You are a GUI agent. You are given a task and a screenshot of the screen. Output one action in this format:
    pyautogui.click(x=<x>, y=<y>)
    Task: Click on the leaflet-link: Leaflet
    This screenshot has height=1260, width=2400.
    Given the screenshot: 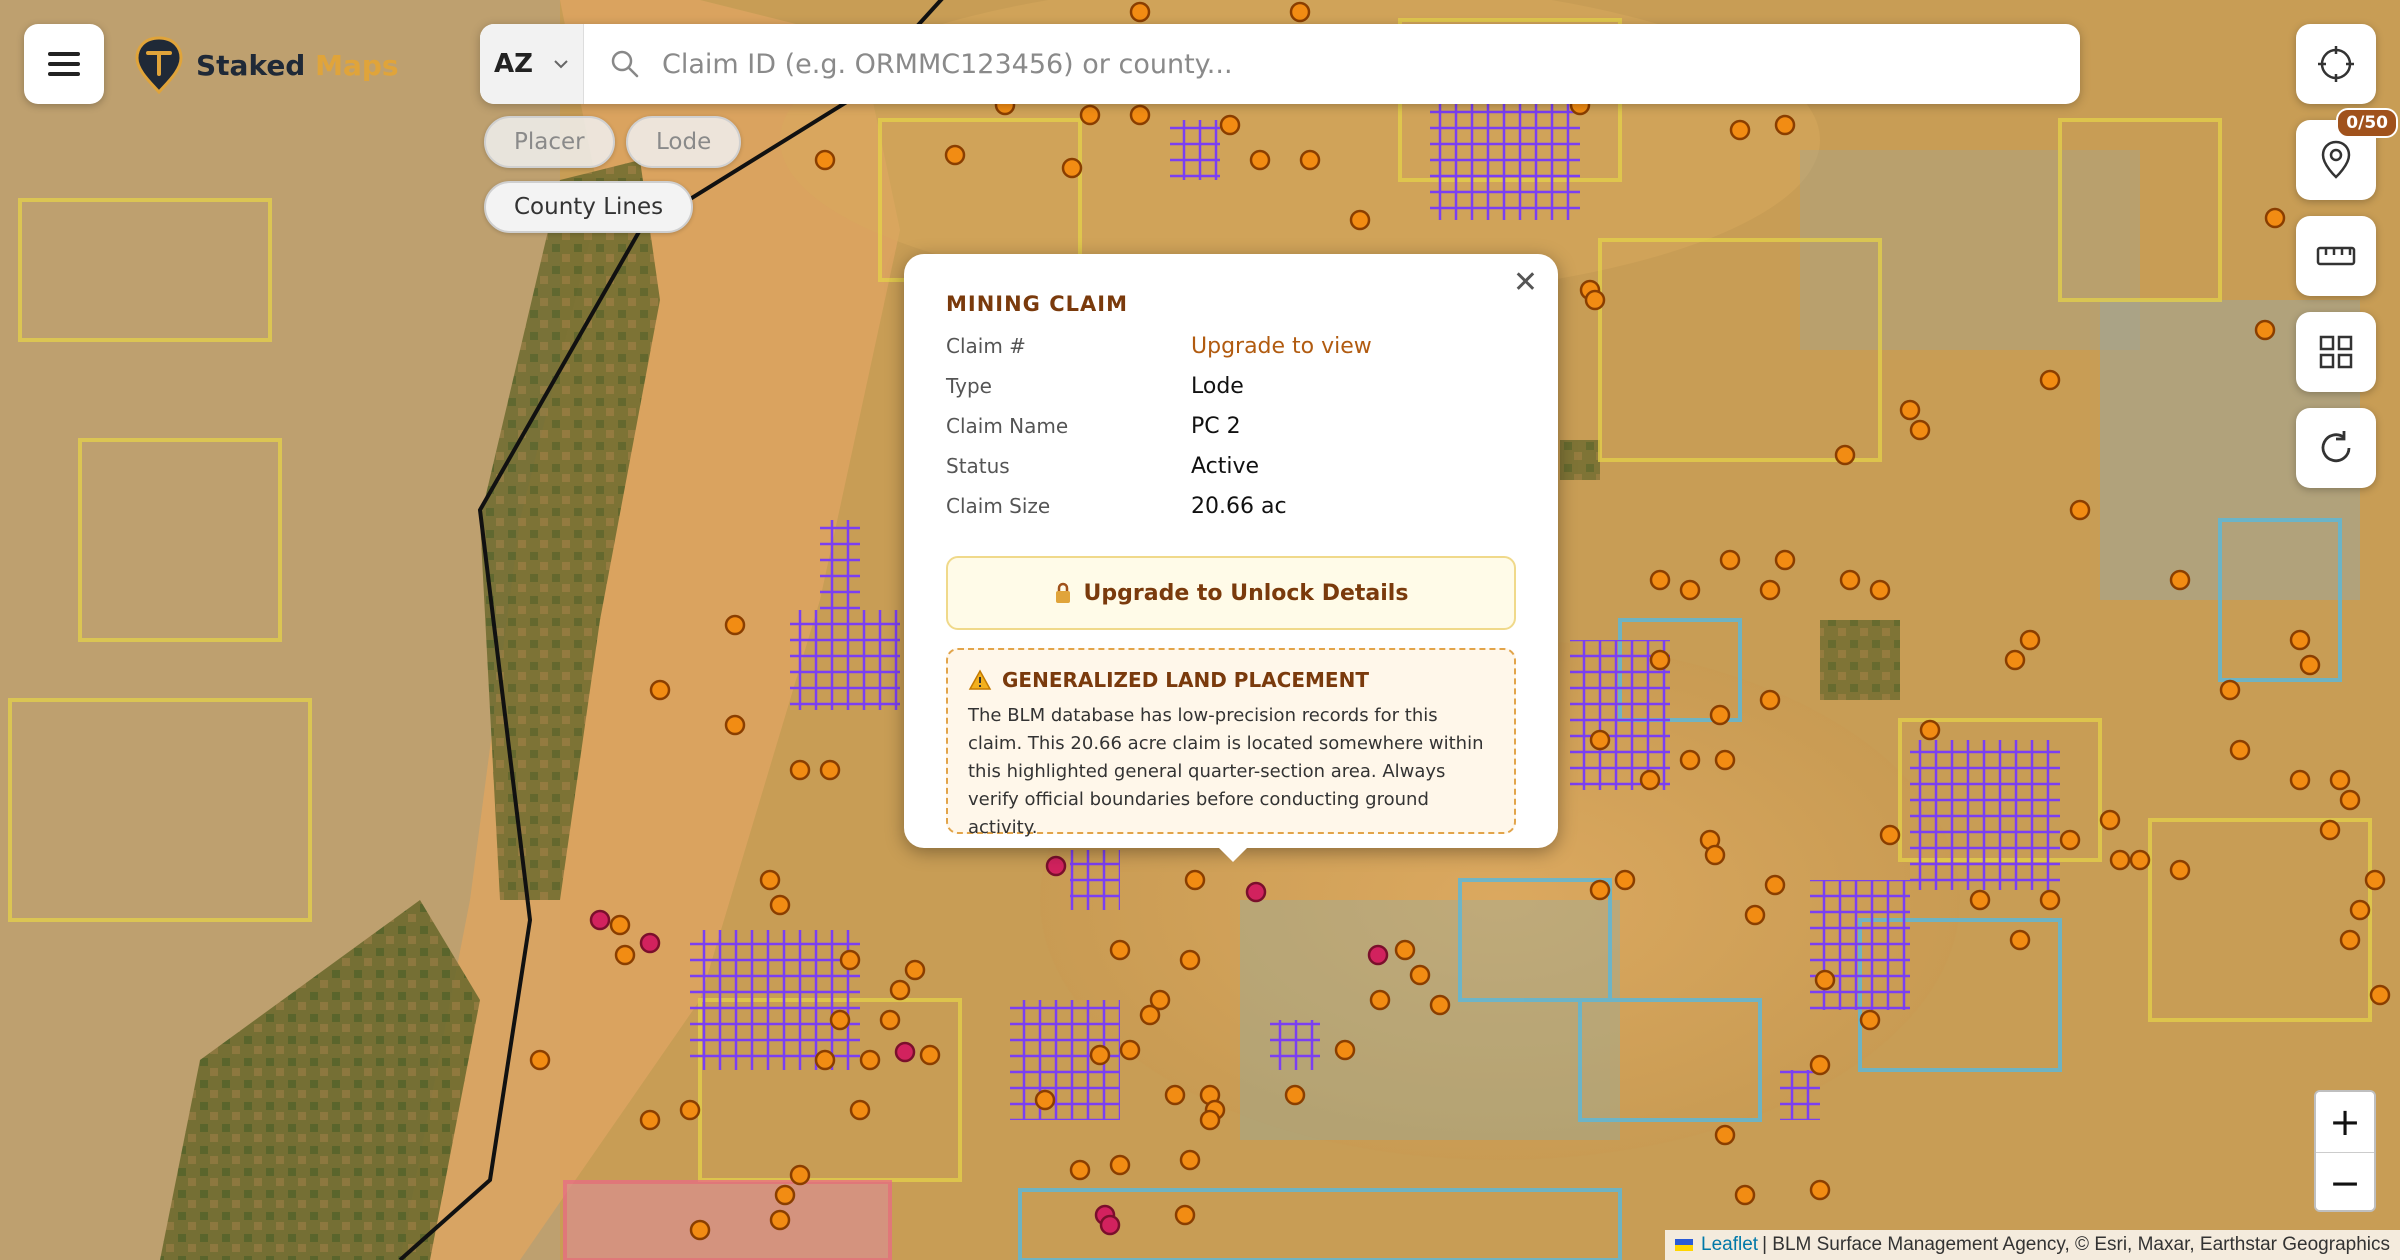 What is the action you would take?
    pyautogui.click(x=1729, y=1245)
    